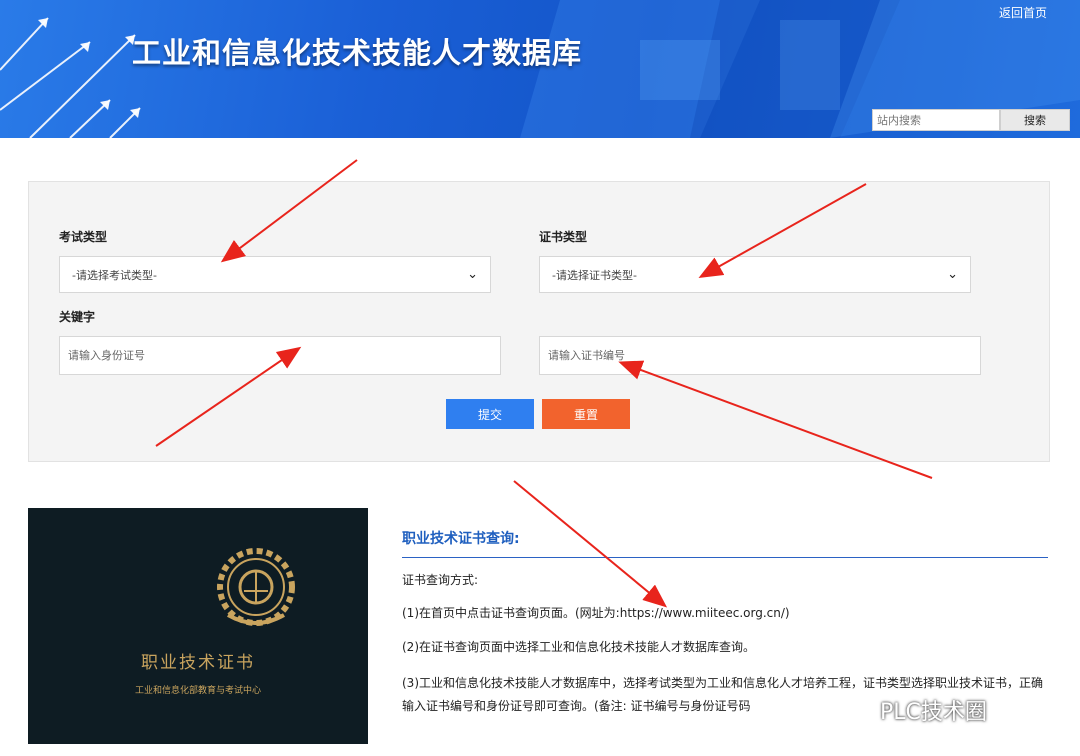 The image size is (1080, 756). I want to click on keyword-label: 关键字, so click(77, 317).